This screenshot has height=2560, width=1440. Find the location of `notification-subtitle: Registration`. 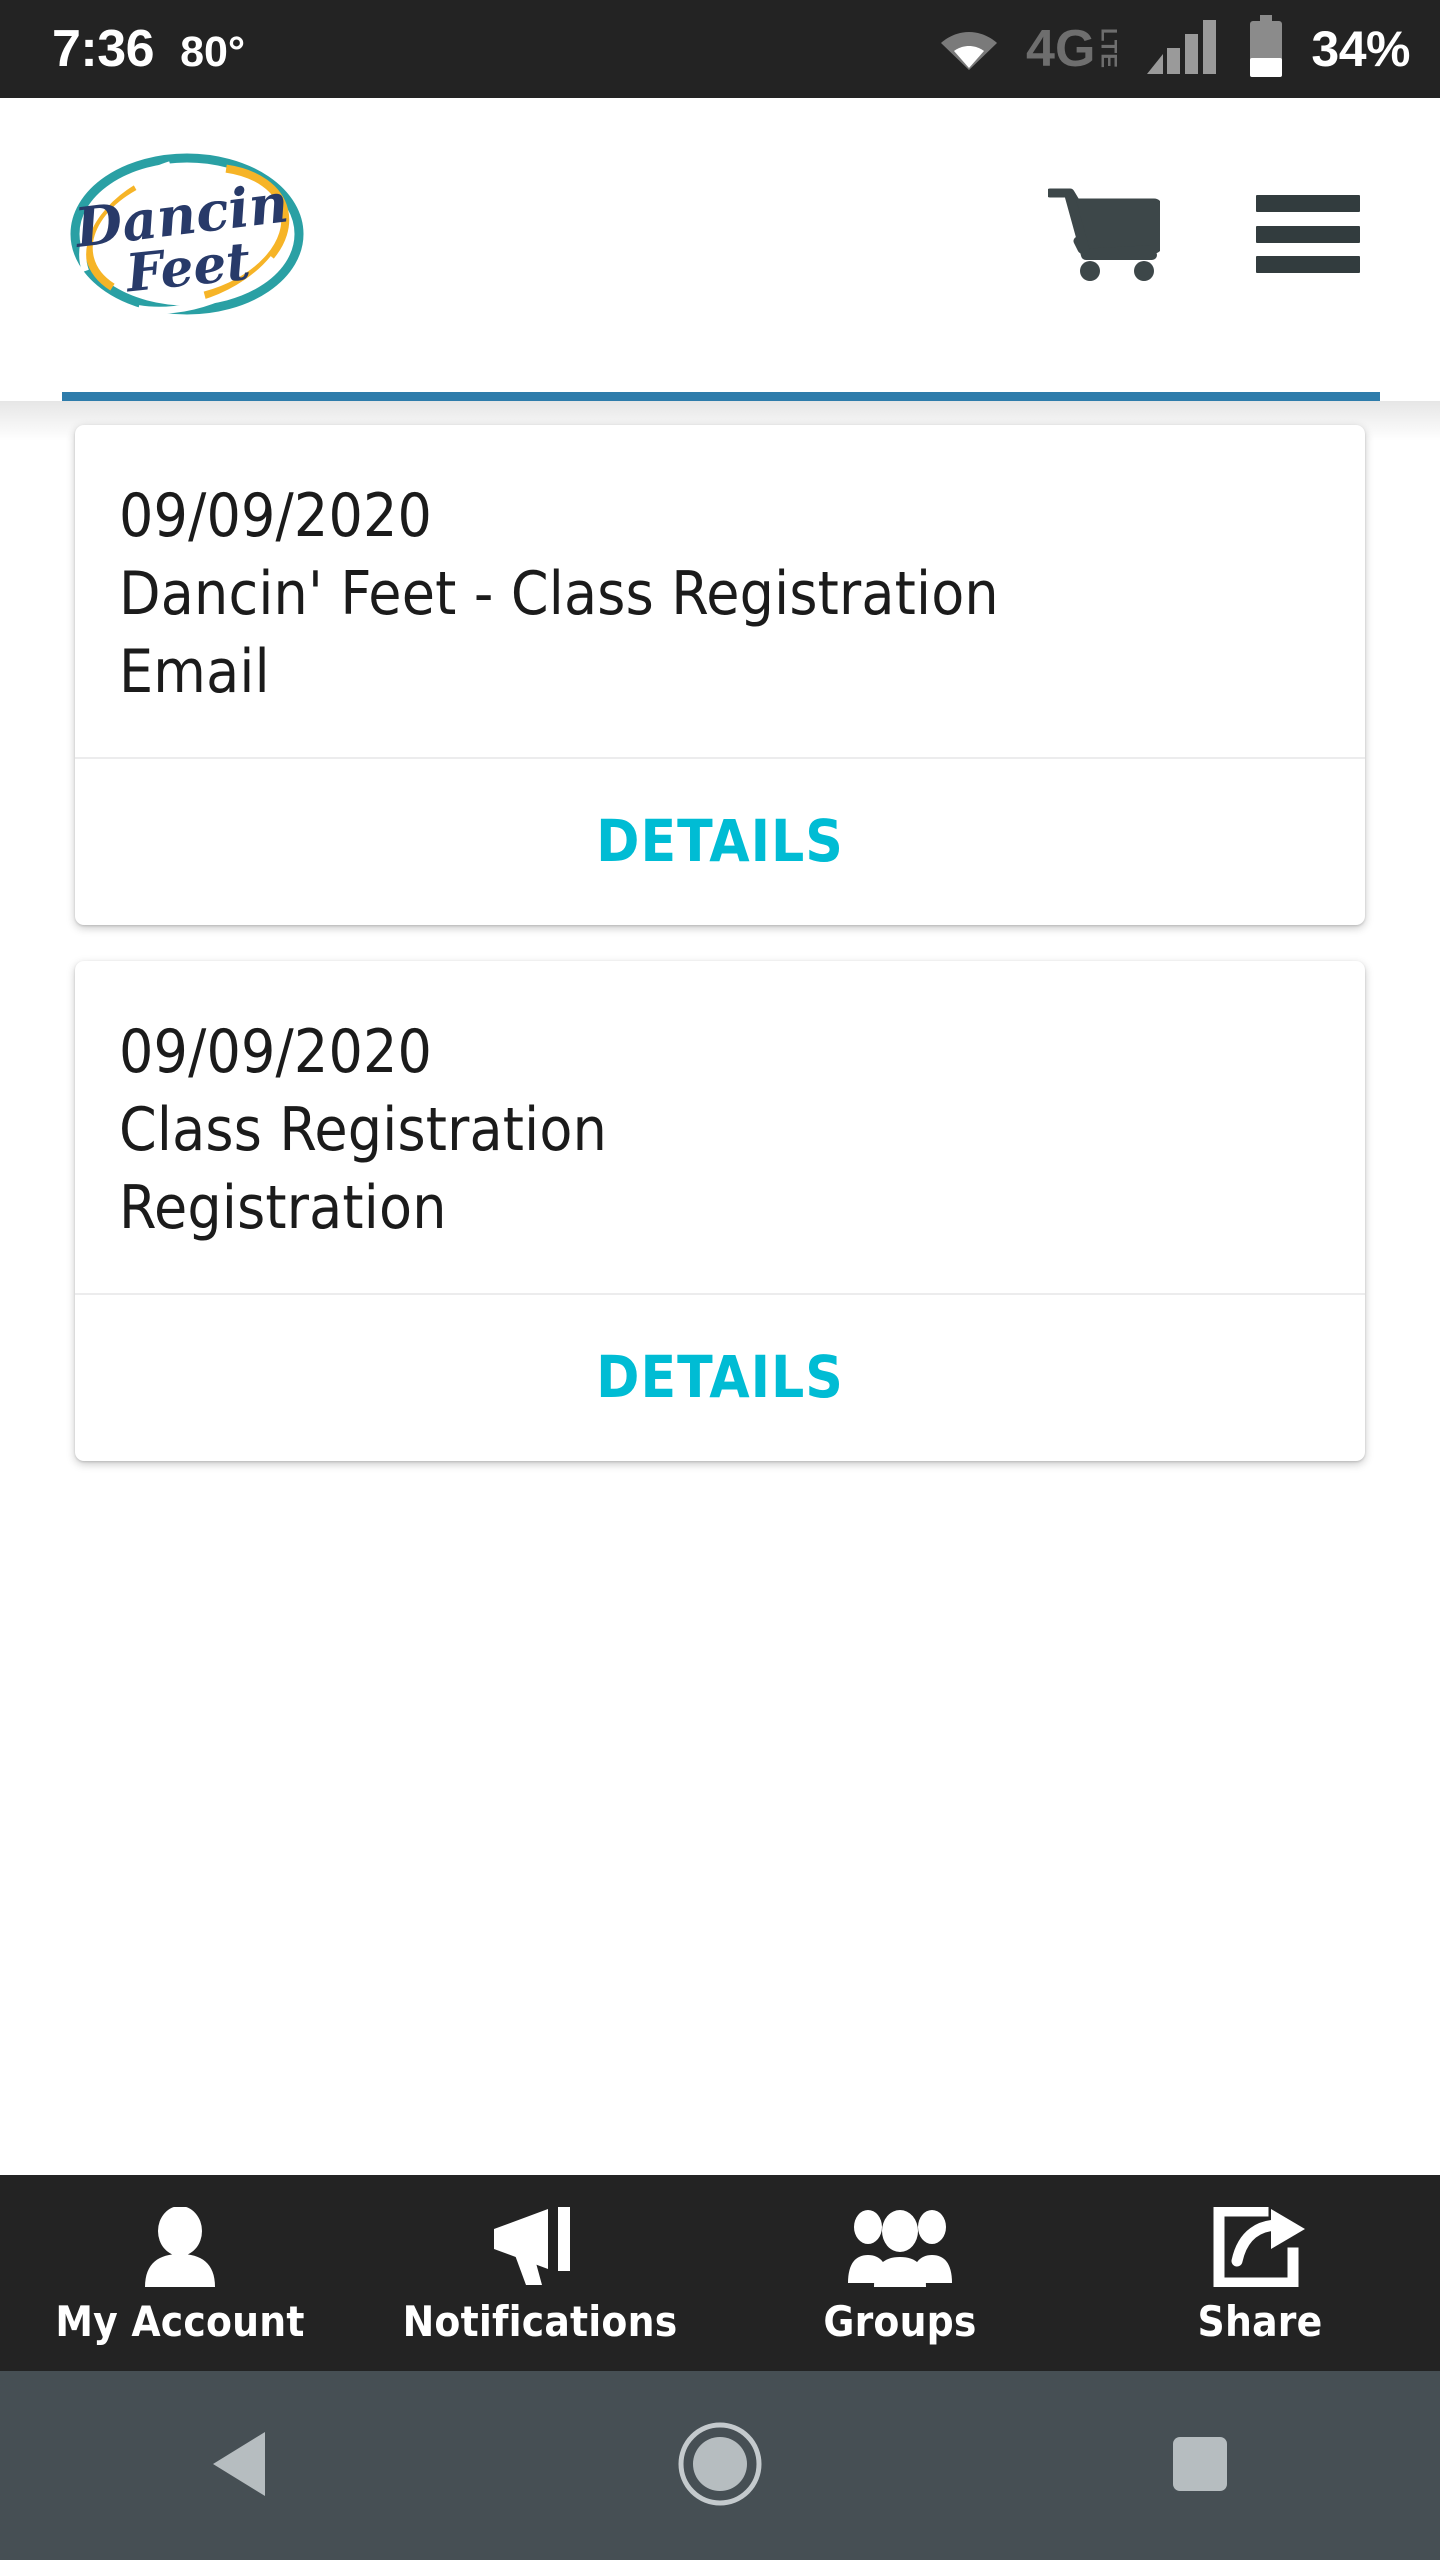

notification-subtitle: Registration is located at coordinates (283, 1208).